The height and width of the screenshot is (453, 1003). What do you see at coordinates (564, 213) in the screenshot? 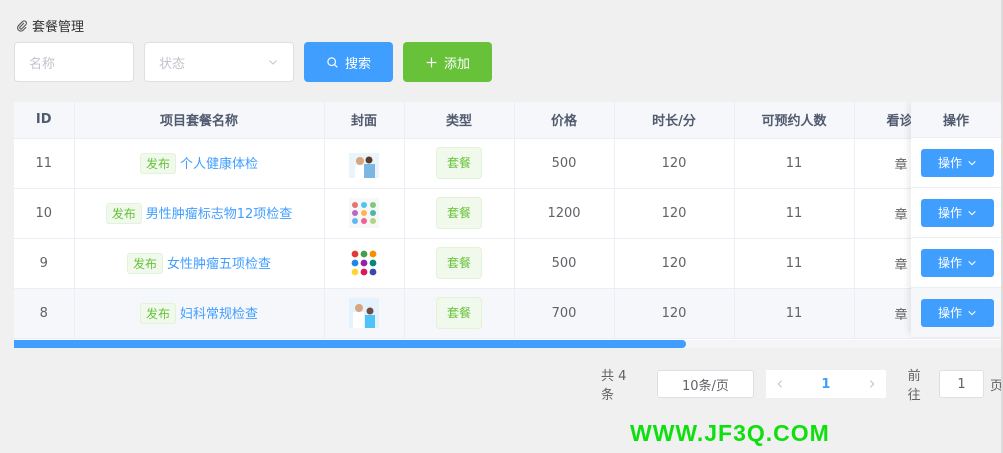
I see `cell-price: 1200` at bounding box center [564, 213].